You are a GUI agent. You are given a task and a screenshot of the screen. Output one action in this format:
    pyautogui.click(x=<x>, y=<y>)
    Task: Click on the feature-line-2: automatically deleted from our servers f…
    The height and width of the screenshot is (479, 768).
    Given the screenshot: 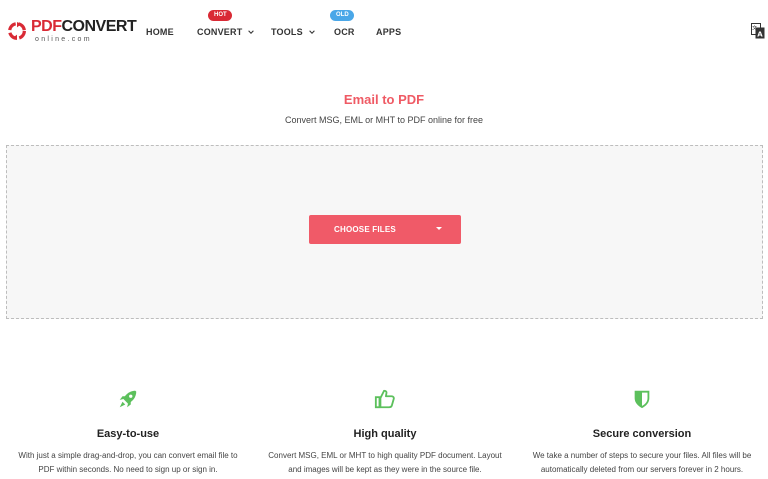 What is the action you would take?
    pyautogui.click(x=642, y=469)
    